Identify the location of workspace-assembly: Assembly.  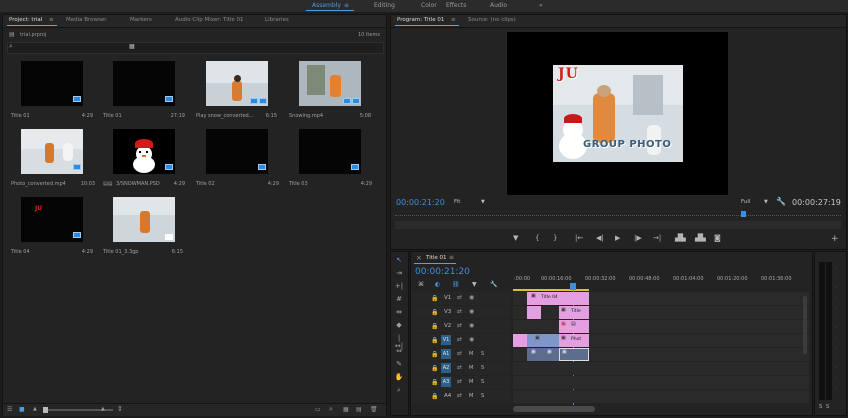
(326, 5).